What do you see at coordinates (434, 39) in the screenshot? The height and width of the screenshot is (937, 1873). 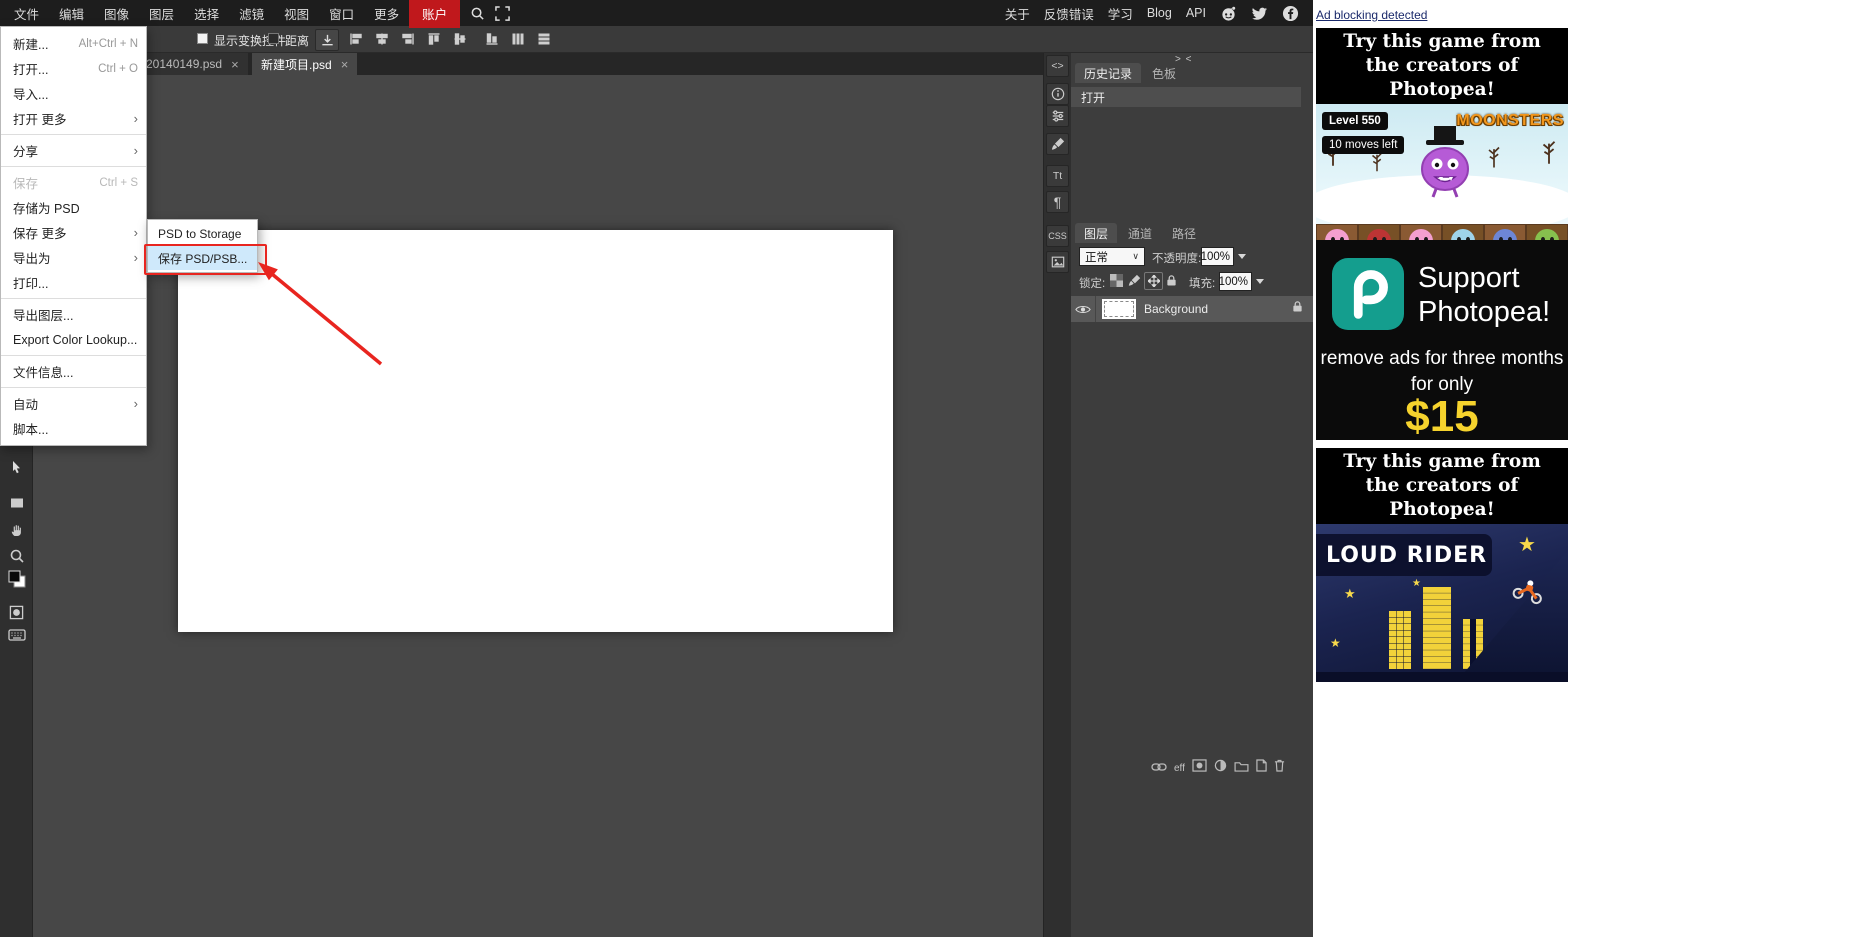 I see `align-top-icon` at bounding box center [434, 39].